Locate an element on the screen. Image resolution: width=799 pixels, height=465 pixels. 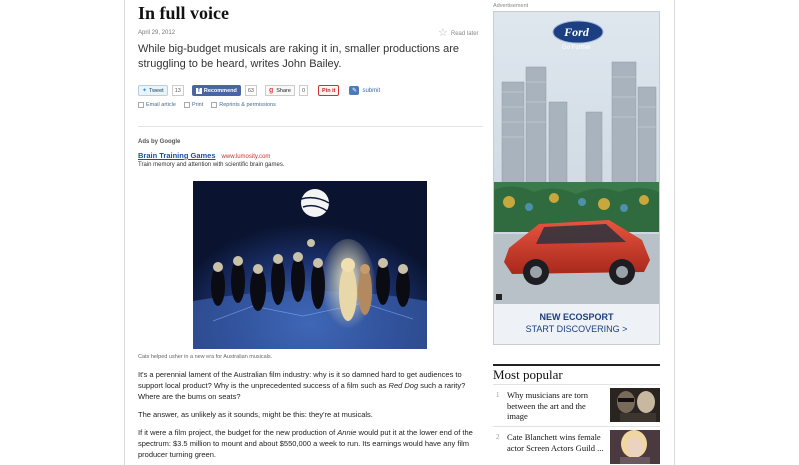
email-article-link: Email article is located at coordinates (157, 105).